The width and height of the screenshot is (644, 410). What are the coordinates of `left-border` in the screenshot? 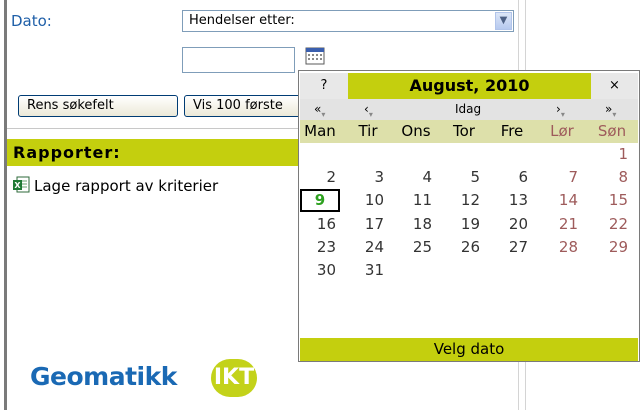 It's located at (5, 205).